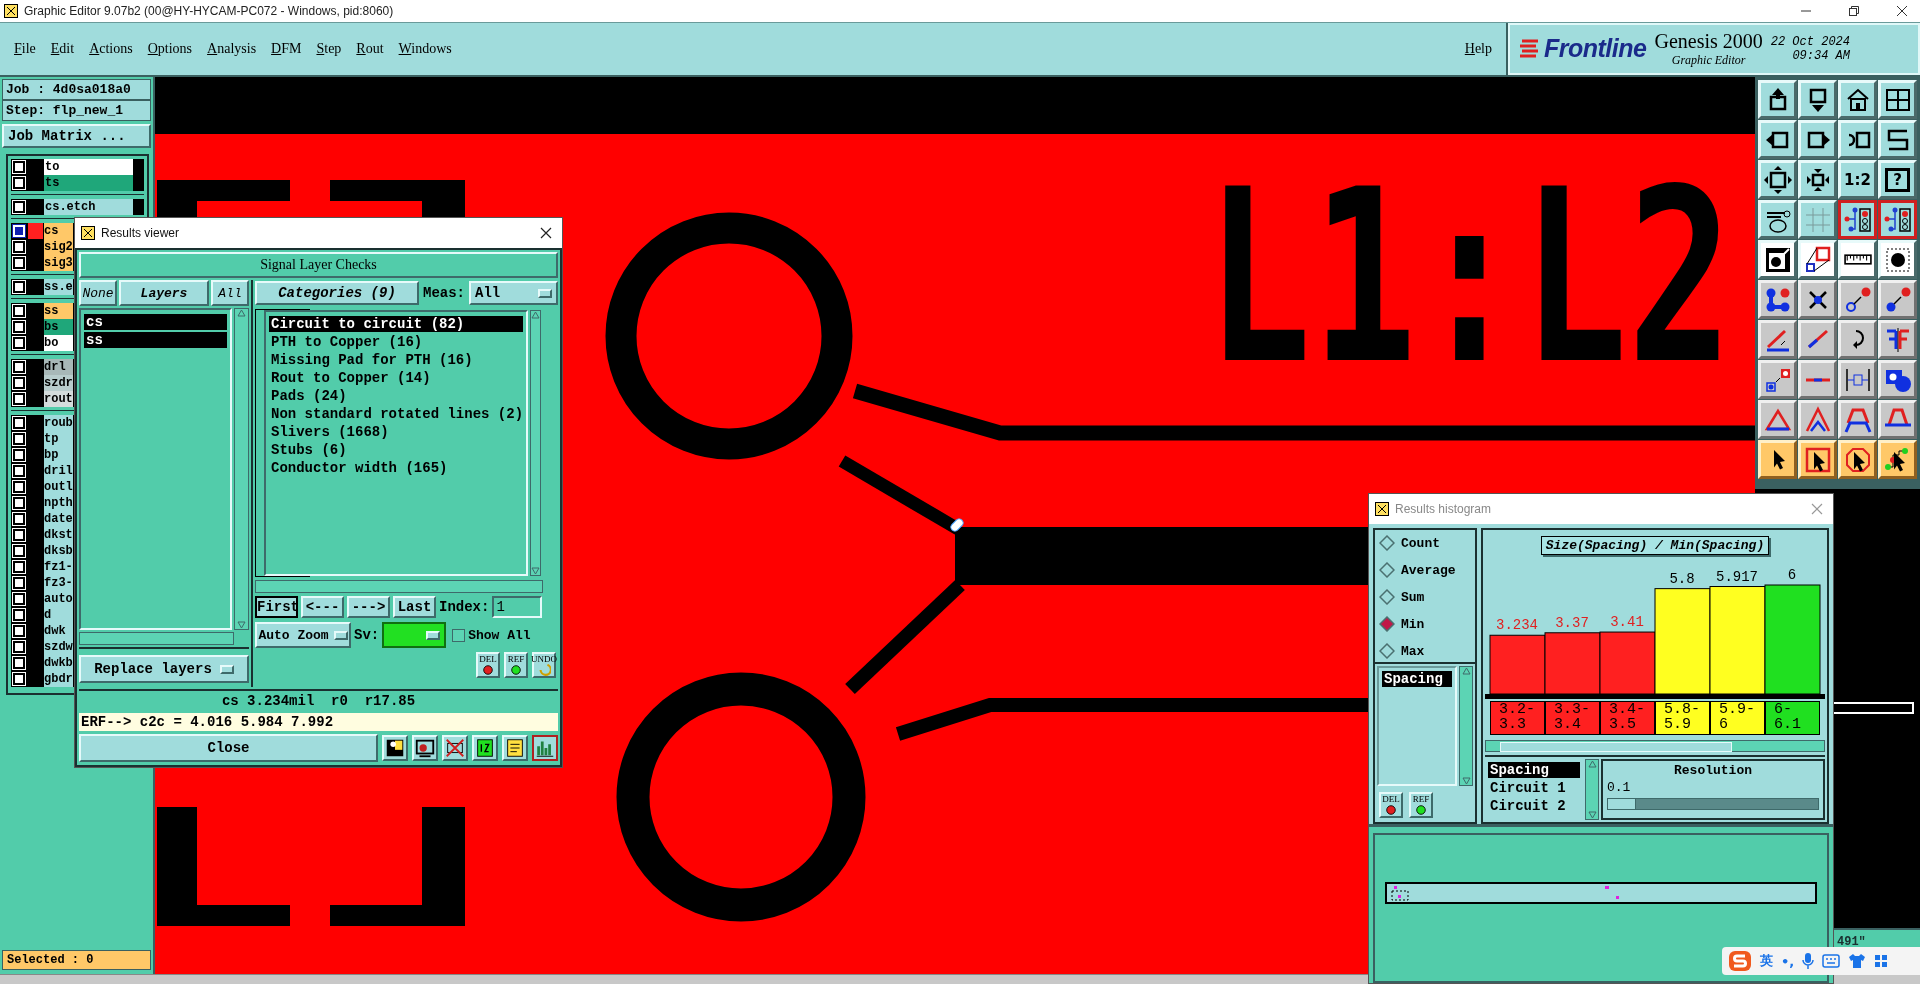  I want to click on layer-name: npth, so click(58, 503).